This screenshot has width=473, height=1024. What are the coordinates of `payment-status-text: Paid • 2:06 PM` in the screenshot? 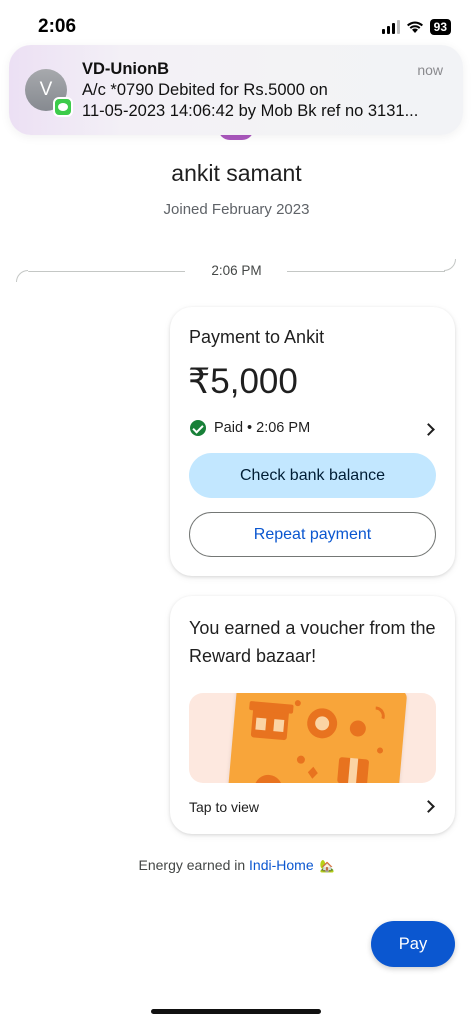 It's located at (262, 428).